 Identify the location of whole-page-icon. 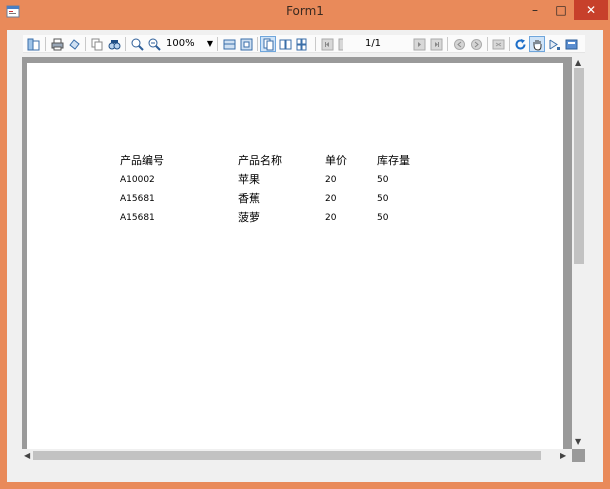
(246, 44).